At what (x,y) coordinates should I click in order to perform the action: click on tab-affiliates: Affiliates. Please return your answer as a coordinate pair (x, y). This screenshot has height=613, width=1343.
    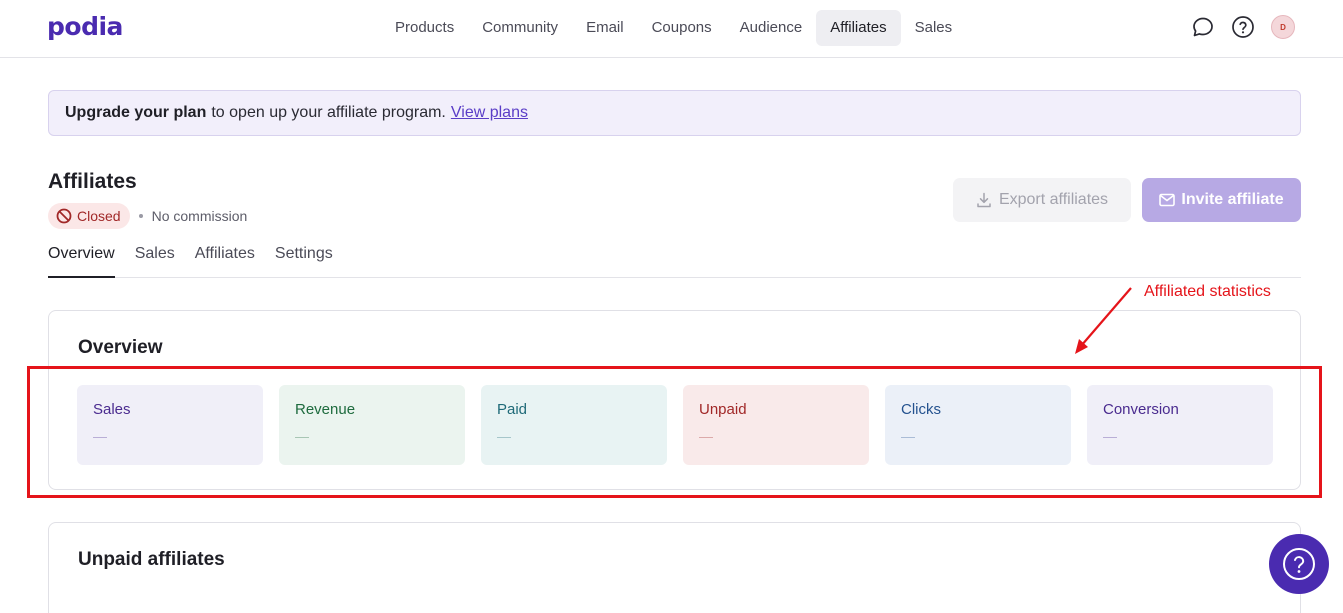
    Looking at the image, I should click on (225, 259).